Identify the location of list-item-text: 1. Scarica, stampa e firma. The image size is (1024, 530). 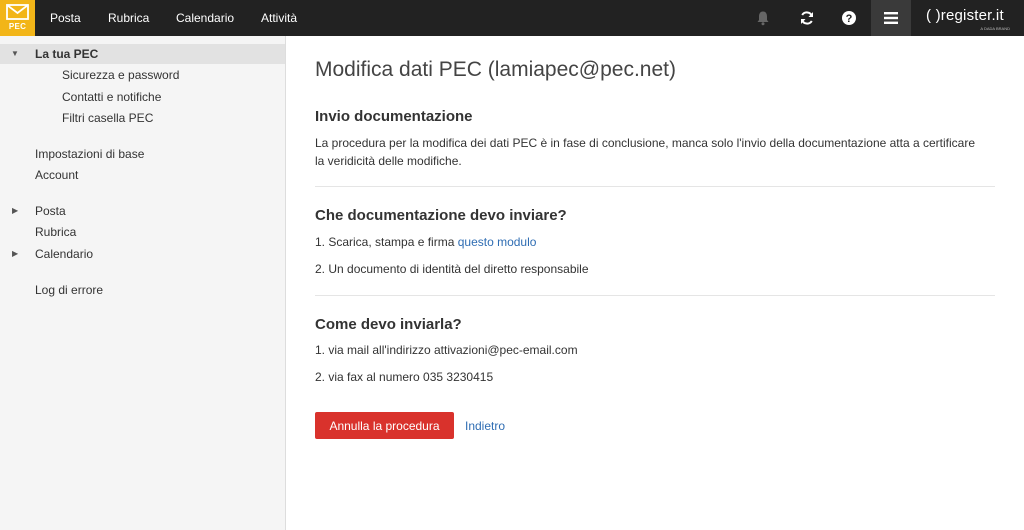
(386, 242).